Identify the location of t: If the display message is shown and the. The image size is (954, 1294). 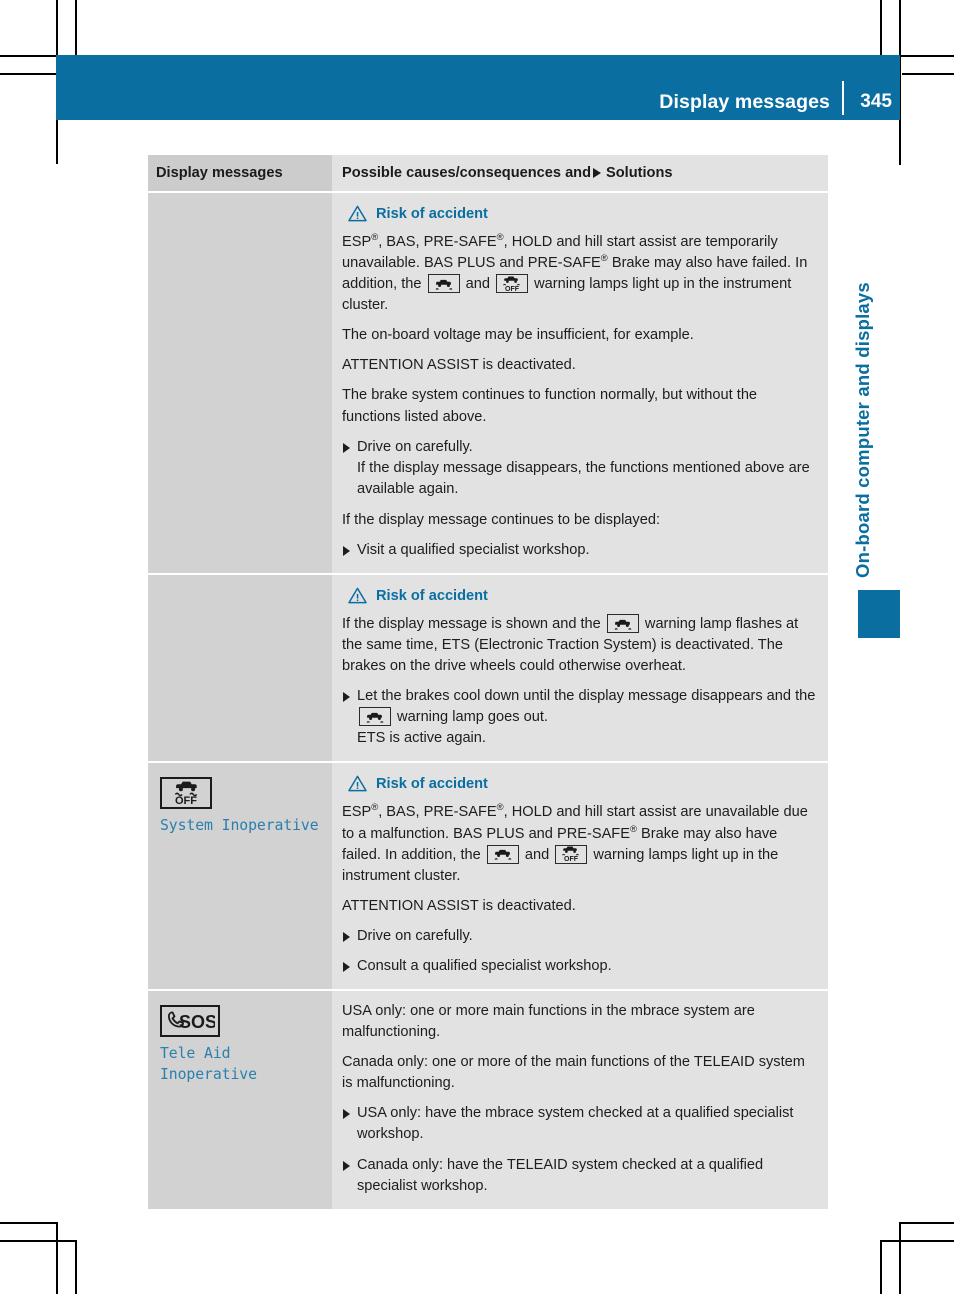
(473, 624).